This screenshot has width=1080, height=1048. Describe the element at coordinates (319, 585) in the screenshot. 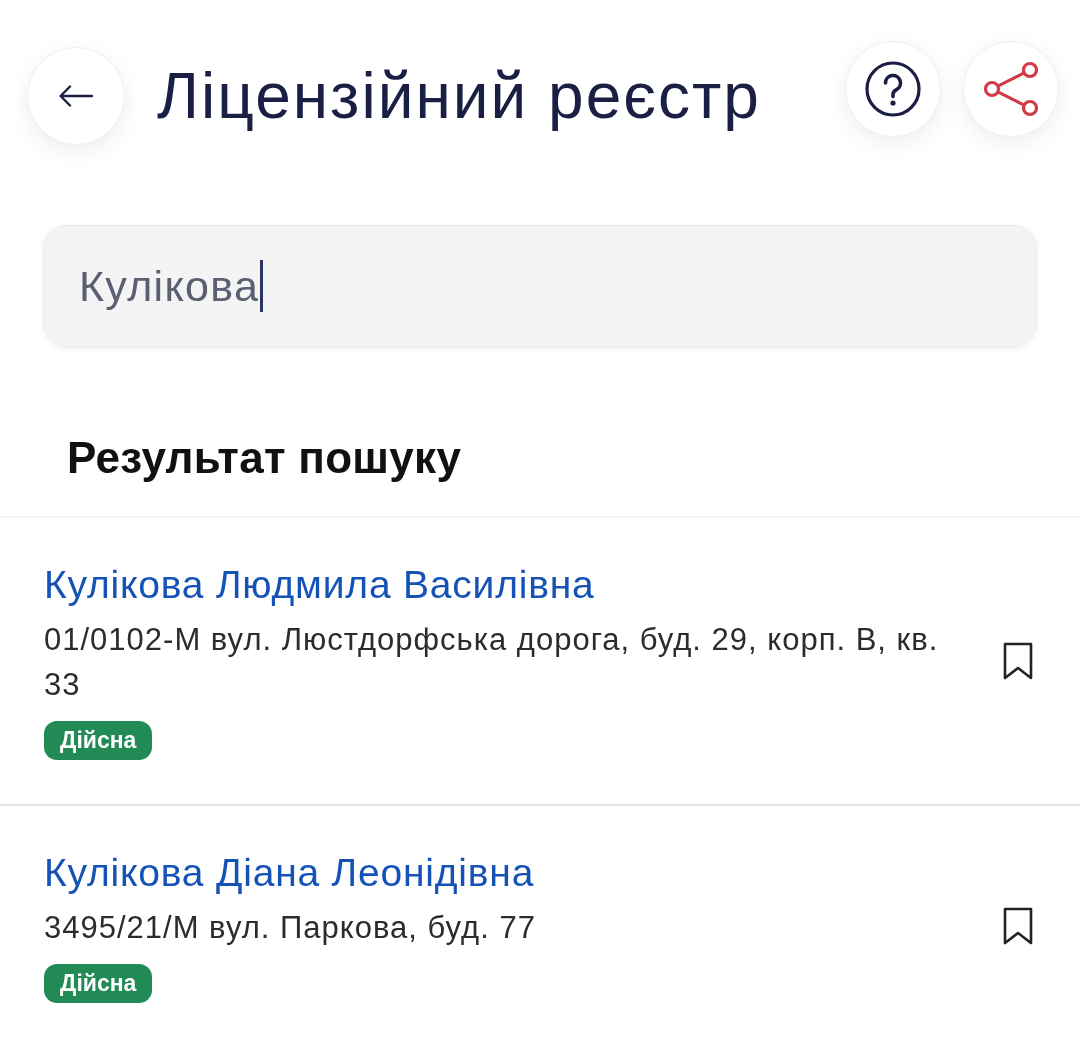

I see `result-name-link: Кулікова Людмила Василівна` at that location.